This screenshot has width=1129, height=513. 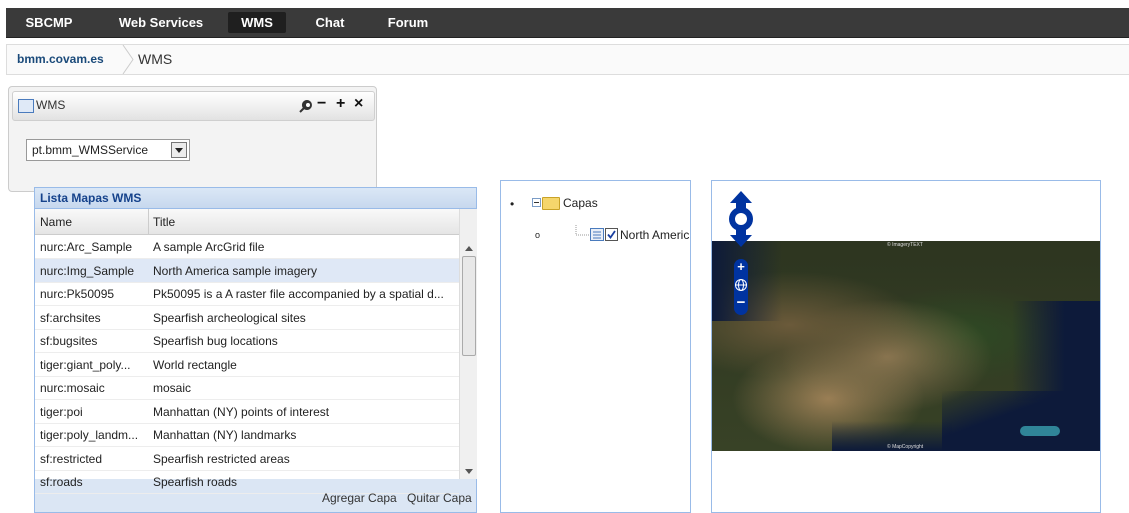 I want to click on pan-up-icon, so click(x=741, y=197).